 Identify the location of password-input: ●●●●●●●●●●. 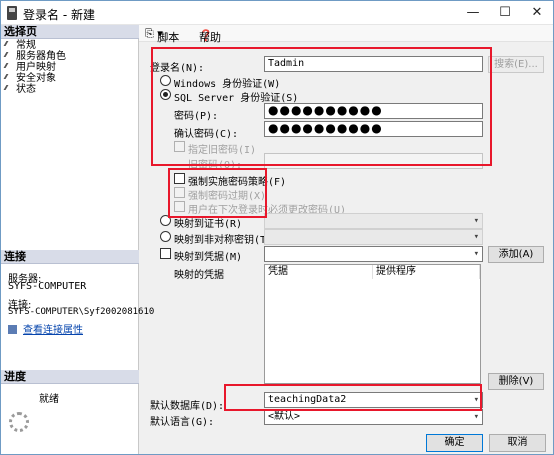
(373, 111).